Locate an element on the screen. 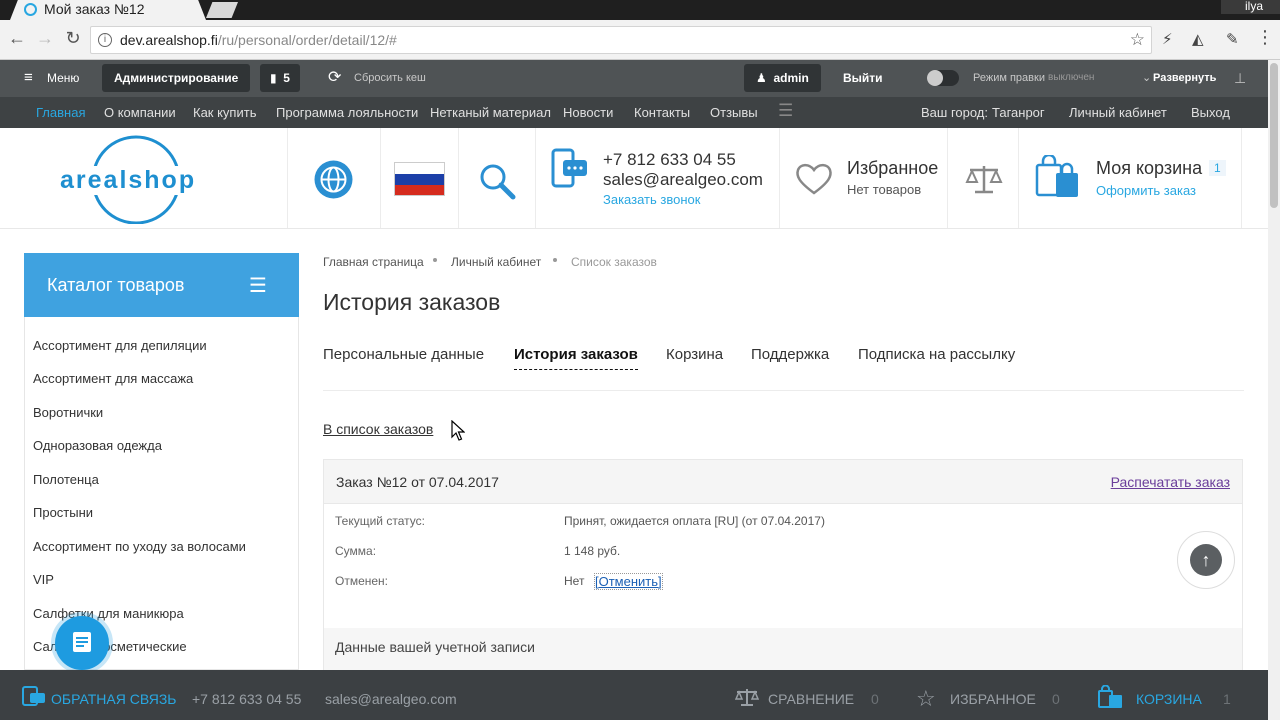 The width and height of the screenshot is (1280, 720). russian-flag-icon is located at coordinates (419, 179).